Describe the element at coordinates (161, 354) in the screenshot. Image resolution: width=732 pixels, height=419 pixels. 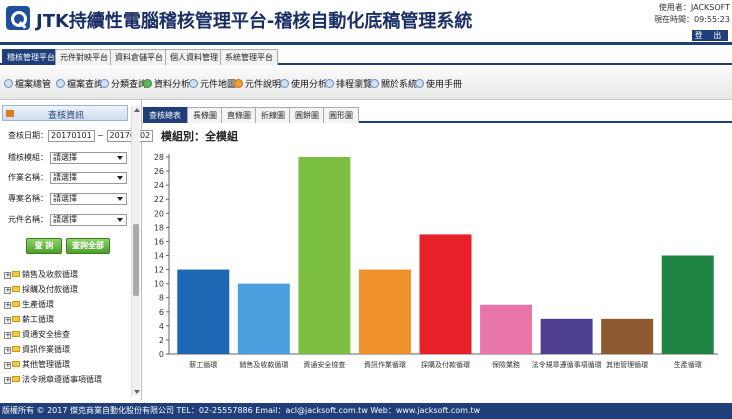
I see `y-tick-label: 0` at that location.